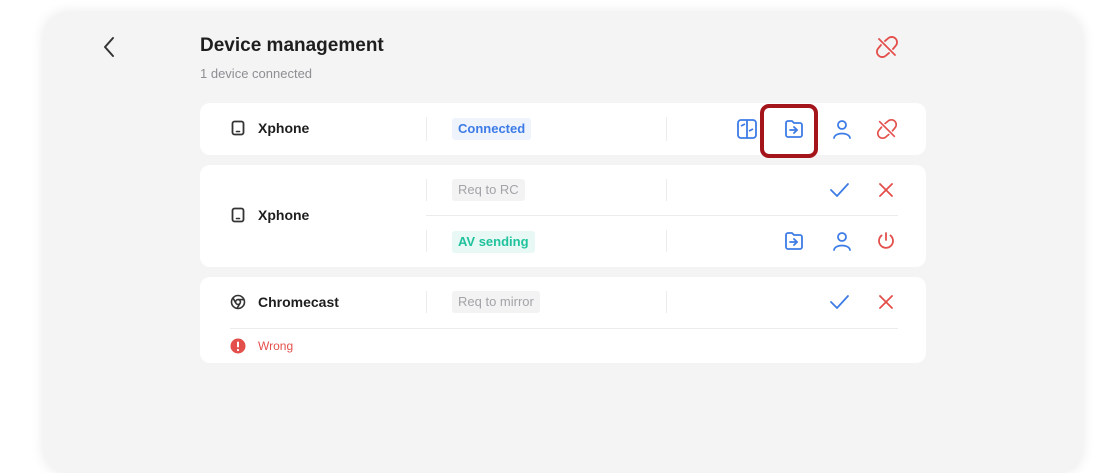 Image resolution: width=1103 pixels, height=473 pixels. What do you see at coordinates (238, 302) in the screenshot?
I see `chrome-icon` at bounding box center [238, 302].